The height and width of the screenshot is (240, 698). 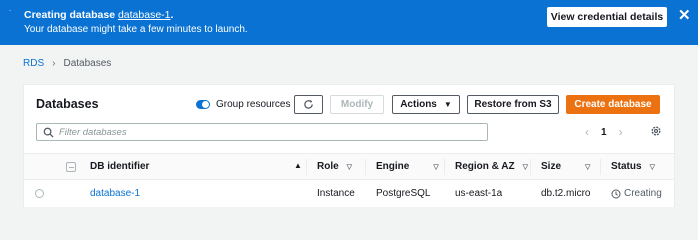 I want to click on column-role: Role ▽, so click(x=334, y=166).